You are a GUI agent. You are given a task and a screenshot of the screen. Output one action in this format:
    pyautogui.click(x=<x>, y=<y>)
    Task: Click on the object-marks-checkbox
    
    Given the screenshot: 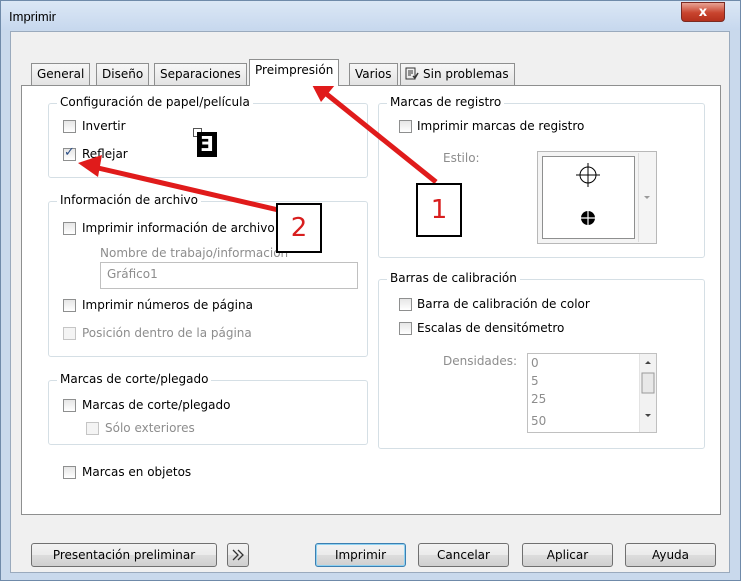 What is the action you would take?
    pyautogui.click(x=69, y=472)
    